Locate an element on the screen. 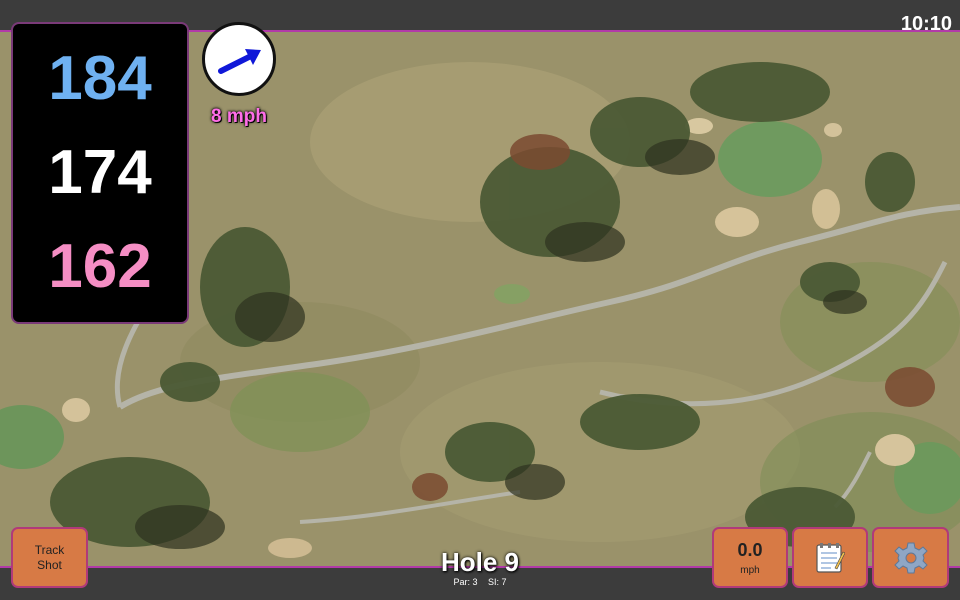 This screenshot has width=960, height=600. track-shot-label-line1: Track is located at coordinates (49, 550).